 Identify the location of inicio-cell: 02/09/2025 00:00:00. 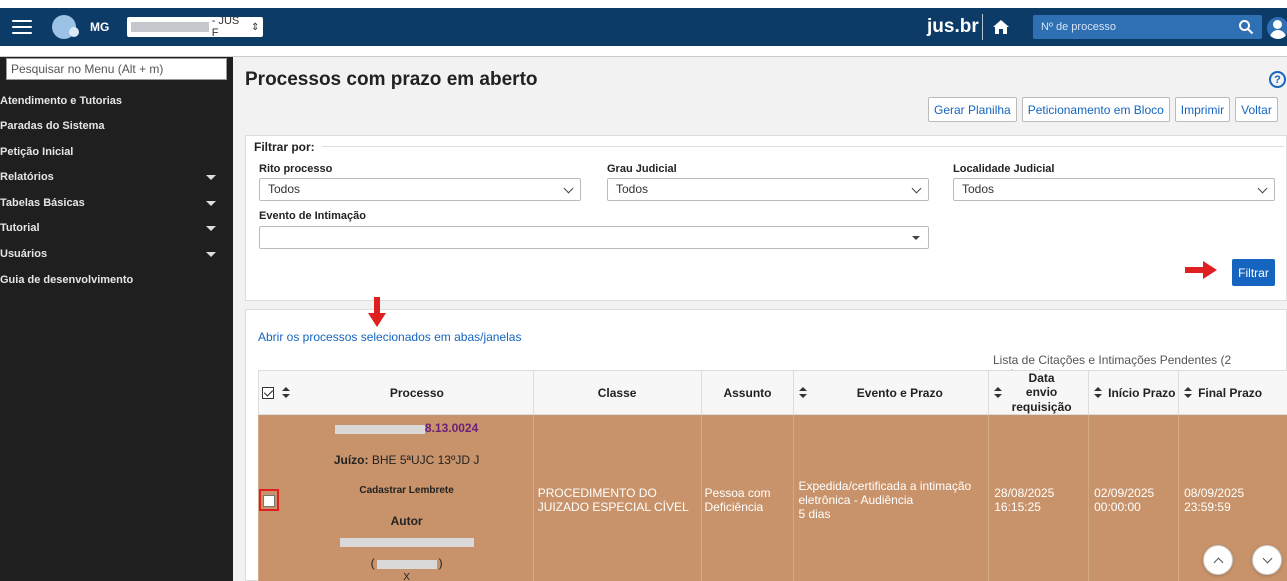
(1134, 497).